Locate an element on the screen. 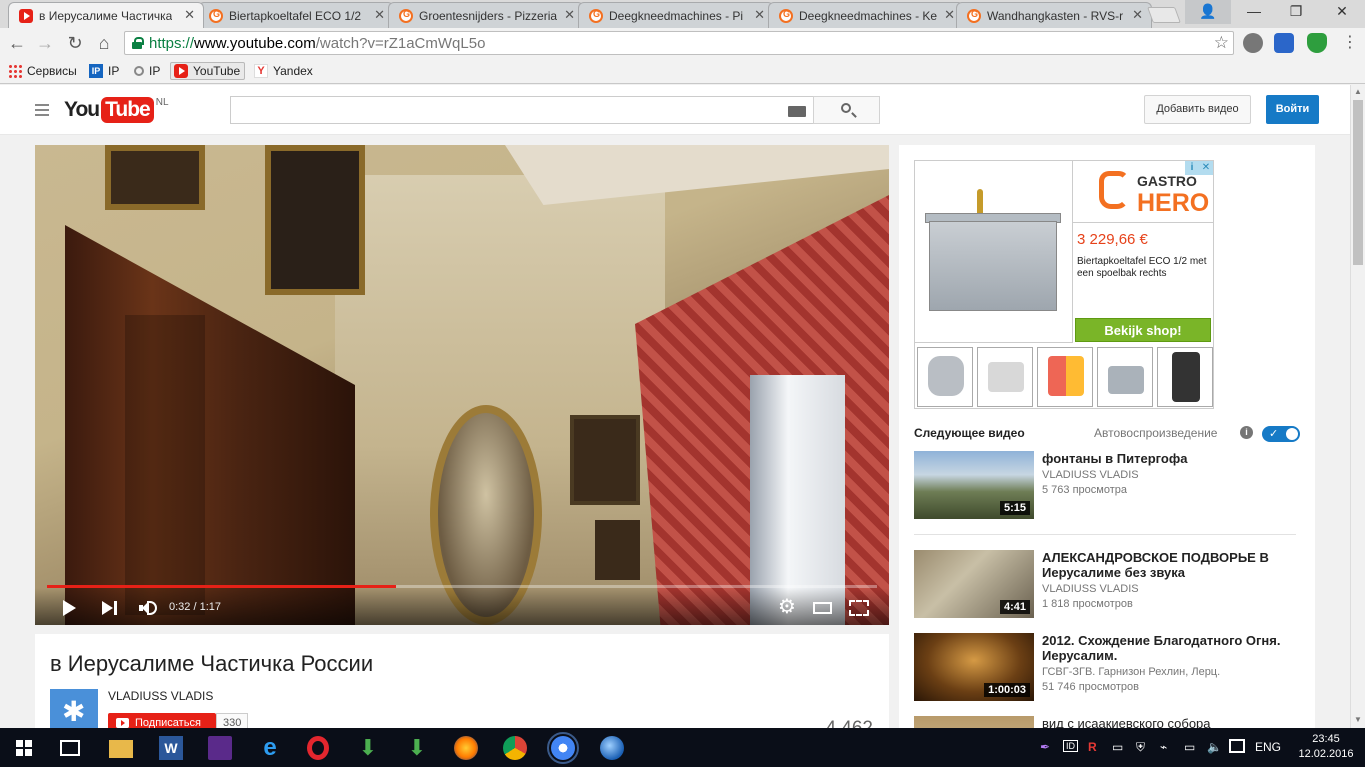 The width and height of the screenshot is (1365, 767). tray-shield-icon: ⛨ is located at coordinates (1140, 747).